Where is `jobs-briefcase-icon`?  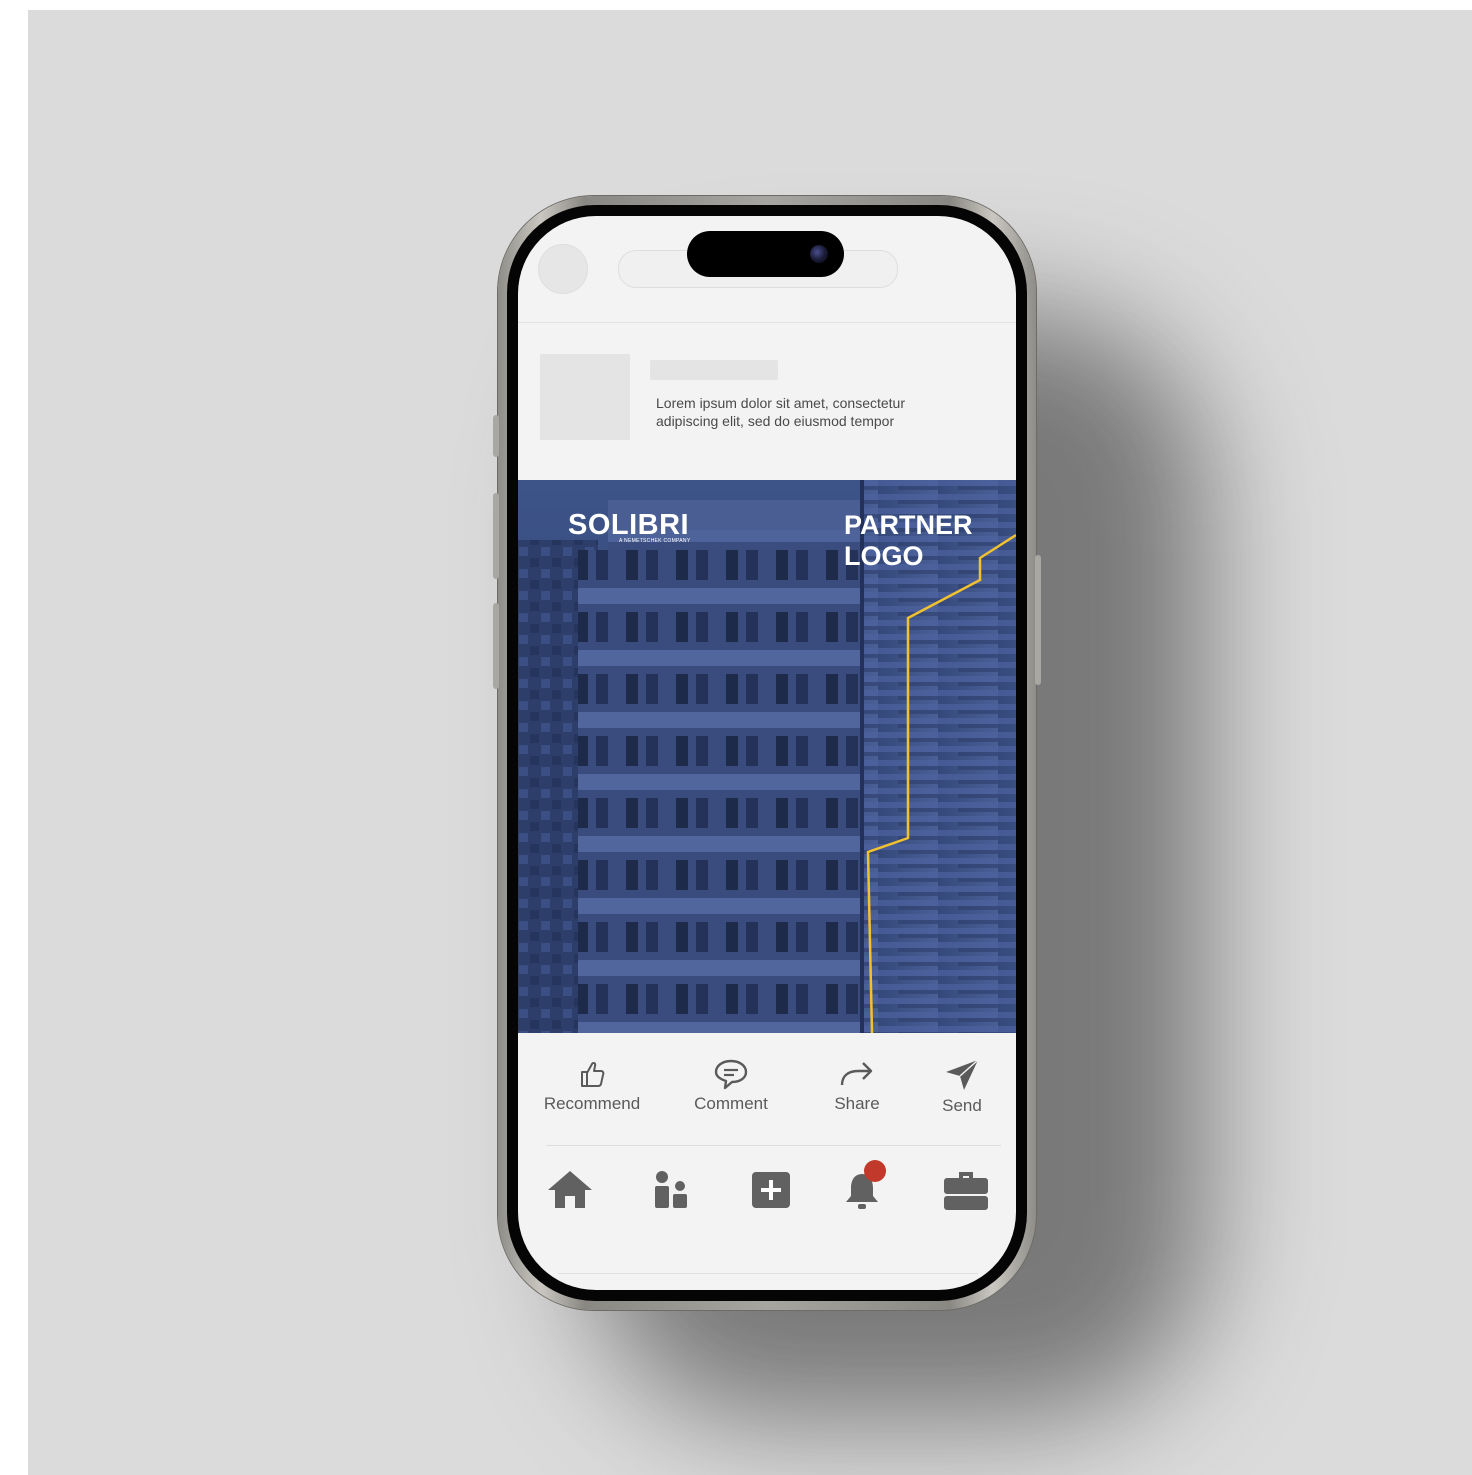
jobs-briefcase-icon is located at coordinates (966, 1191).